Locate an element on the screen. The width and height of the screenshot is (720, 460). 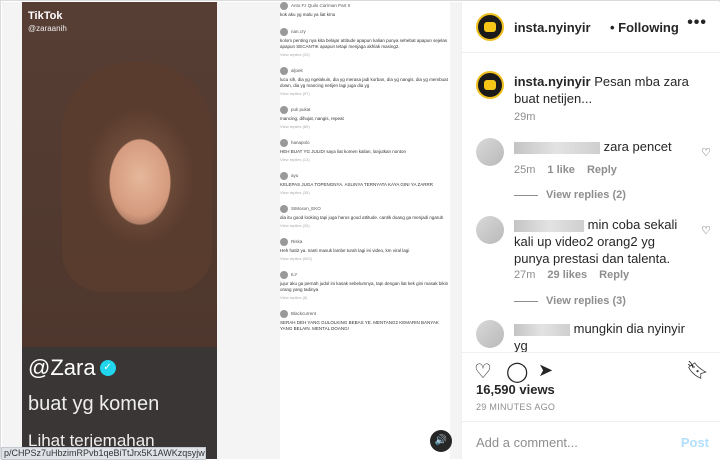
sound-toggle-button: 🔊 is located at coordinates (441, 441).